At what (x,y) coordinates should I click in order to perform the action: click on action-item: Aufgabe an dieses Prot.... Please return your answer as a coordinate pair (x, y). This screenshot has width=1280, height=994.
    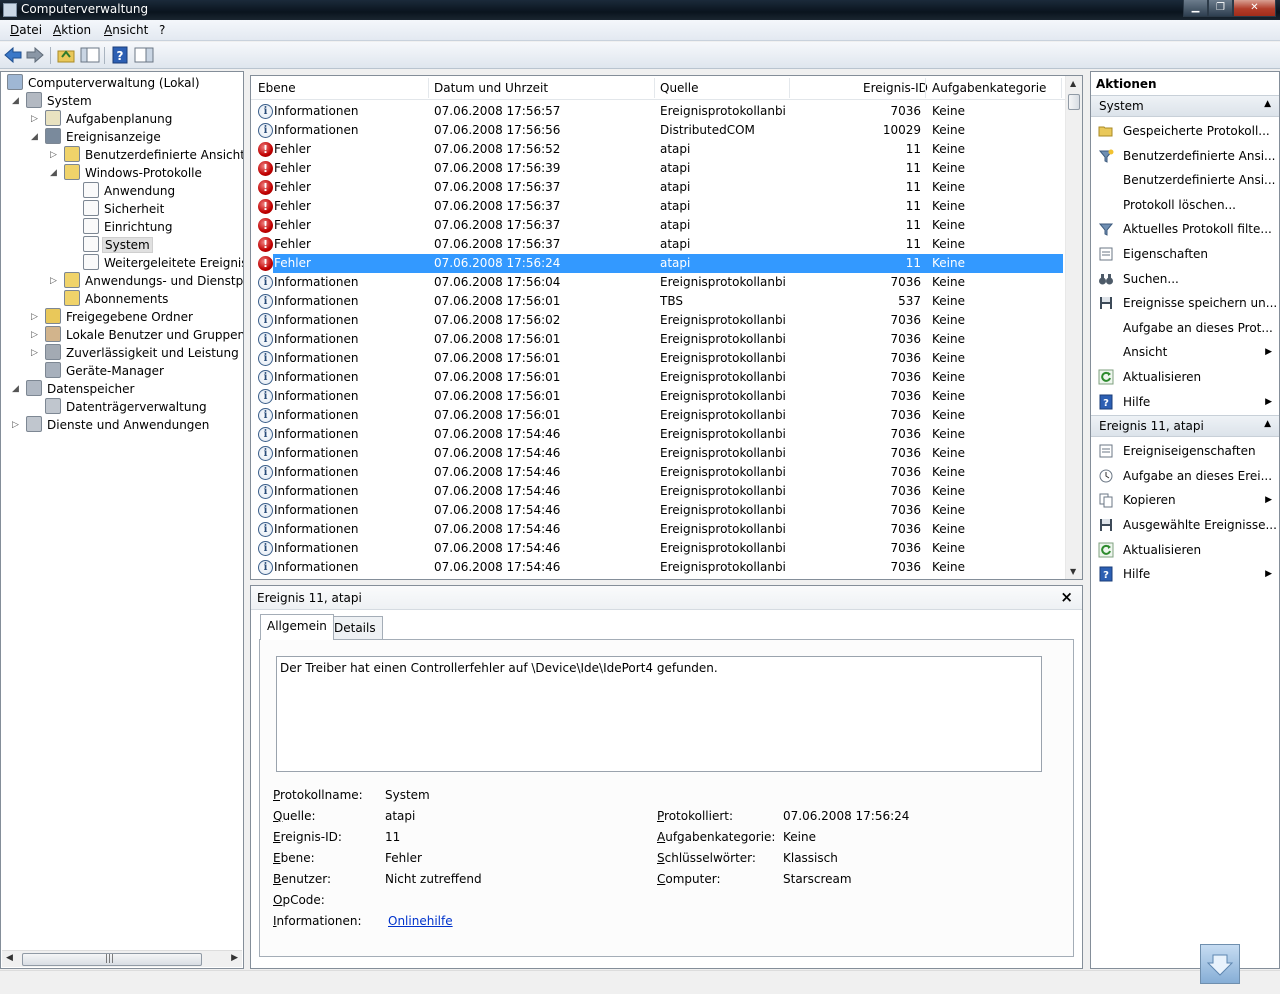
    Looking at the image, I should click on (1185, 328).